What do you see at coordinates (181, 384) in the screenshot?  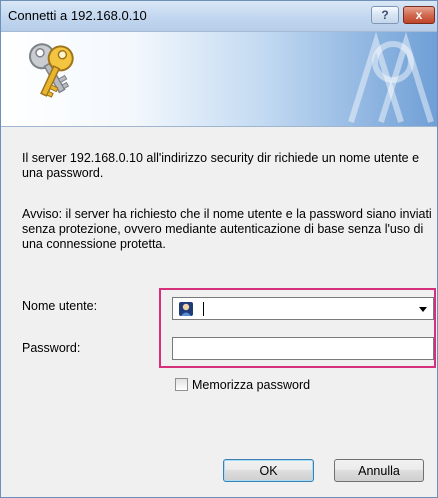 I see `remember-password-checkbox` at bounding box center [181, 384].